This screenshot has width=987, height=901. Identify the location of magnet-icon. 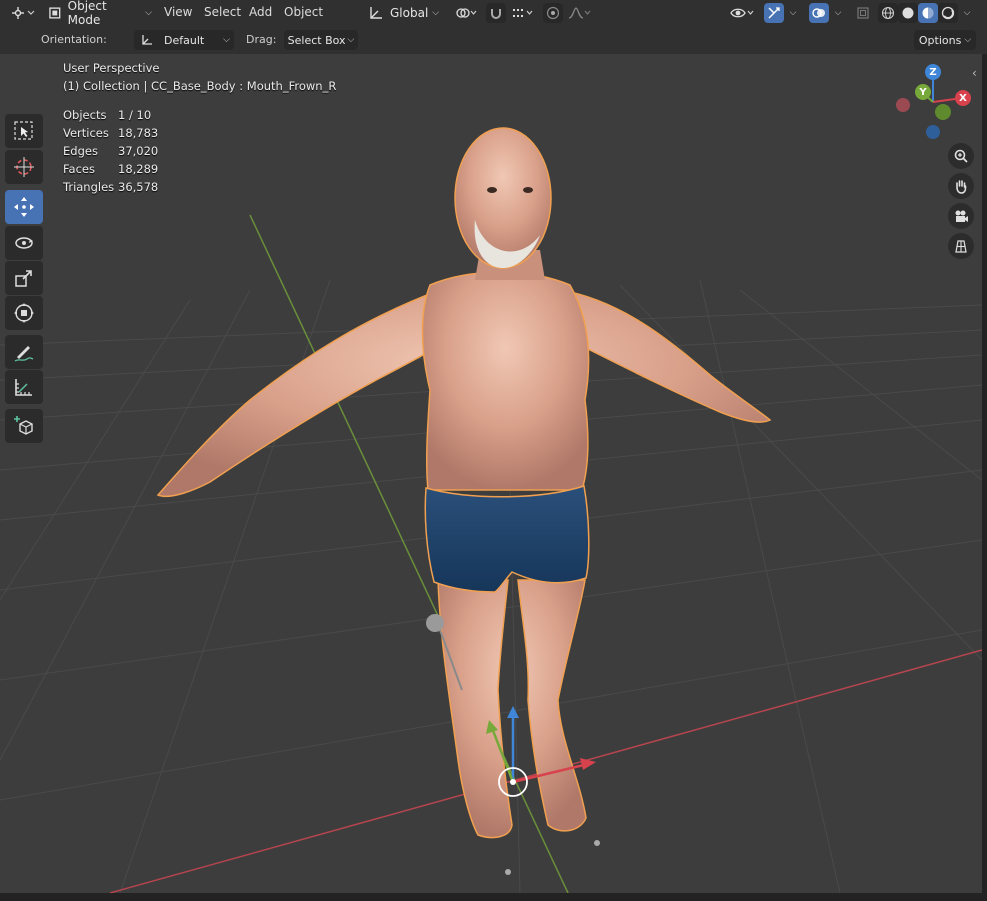
(496, 14).